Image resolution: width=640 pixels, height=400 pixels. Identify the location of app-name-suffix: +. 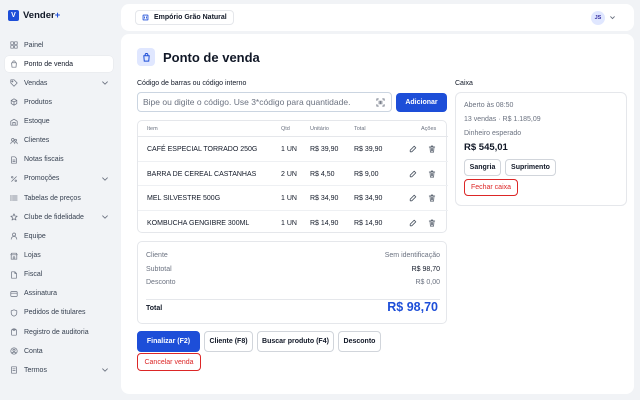
(57, 15).